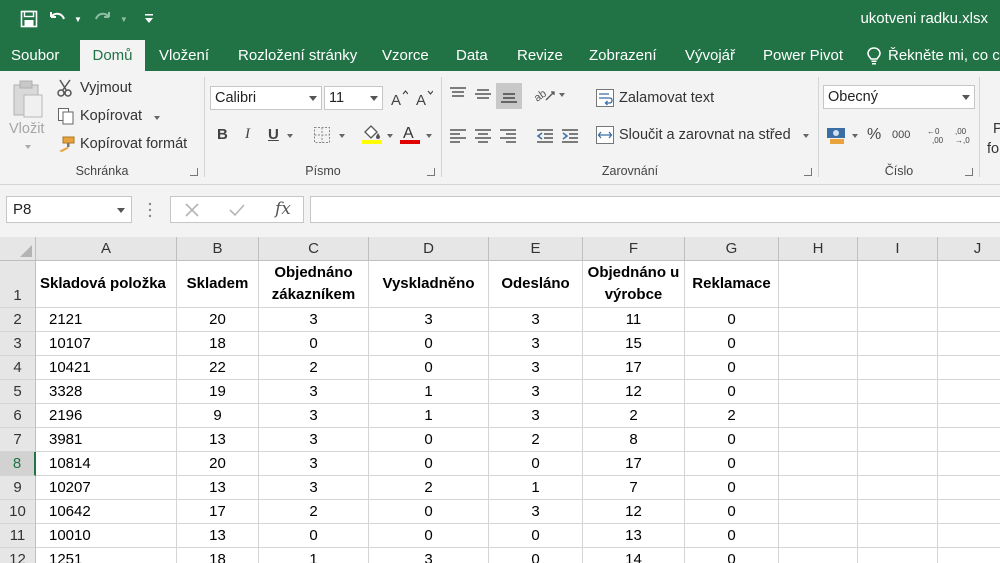  I want to click on tab-revize: Revize, so click(540, 55).